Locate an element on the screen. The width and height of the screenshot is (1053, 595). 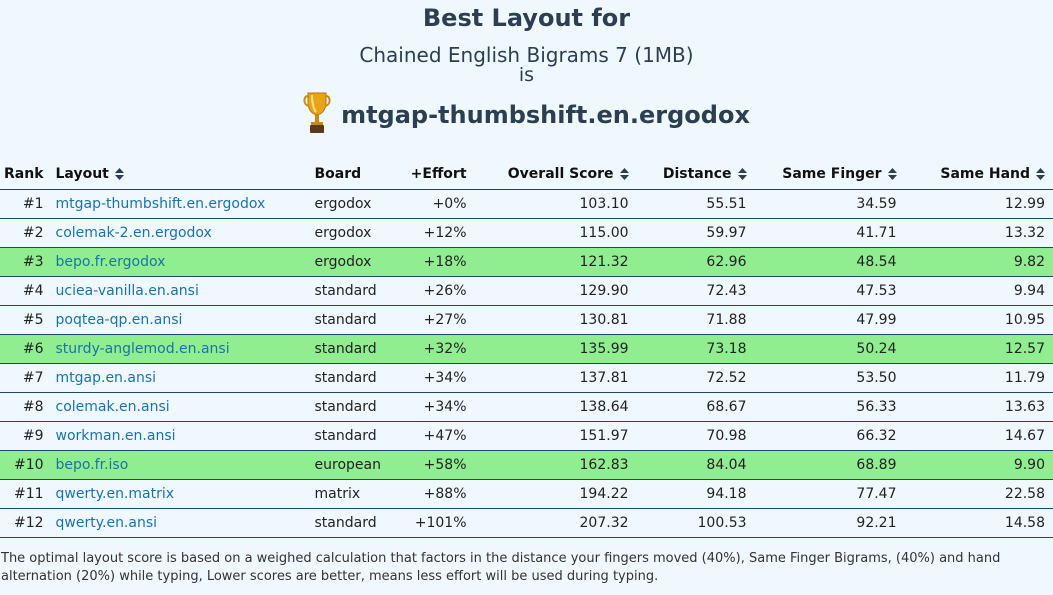
same-finger-cell: 56.33 is located at coordinates (829, 407).